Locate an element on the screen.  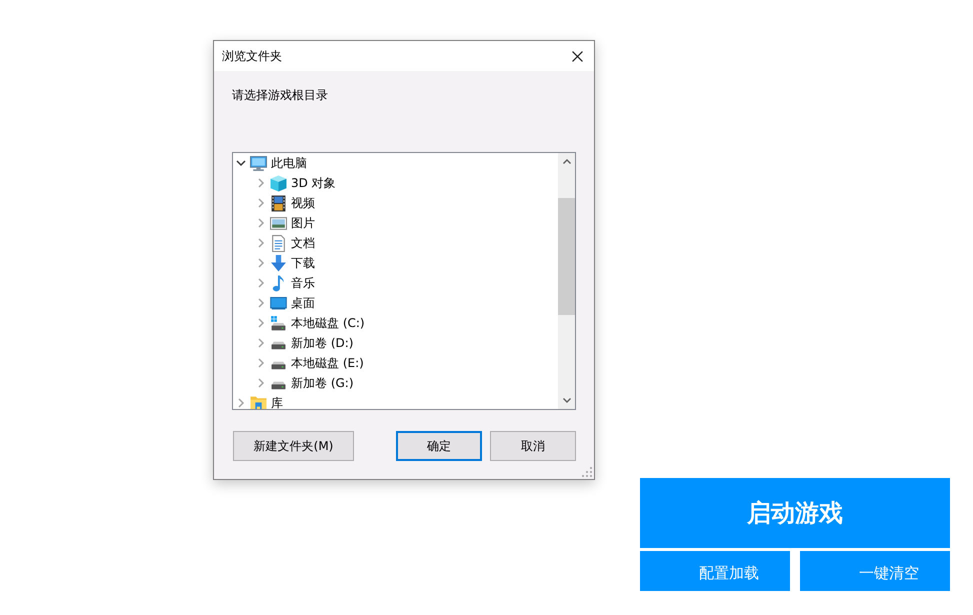
tree-item: 新加卷 (D:) is located at coordinates (312, 343).